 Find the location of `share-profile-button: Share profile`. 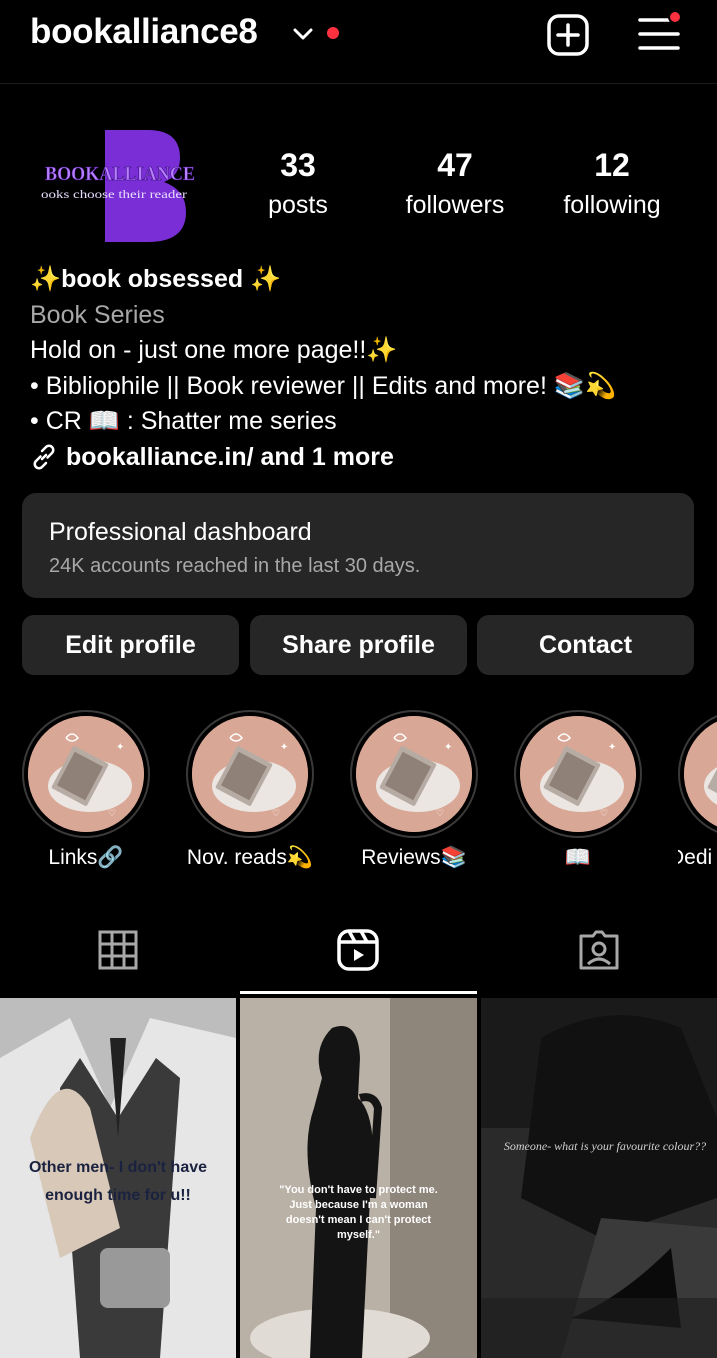

share-profile-button: Share profile is located at coordinates (358, 645).